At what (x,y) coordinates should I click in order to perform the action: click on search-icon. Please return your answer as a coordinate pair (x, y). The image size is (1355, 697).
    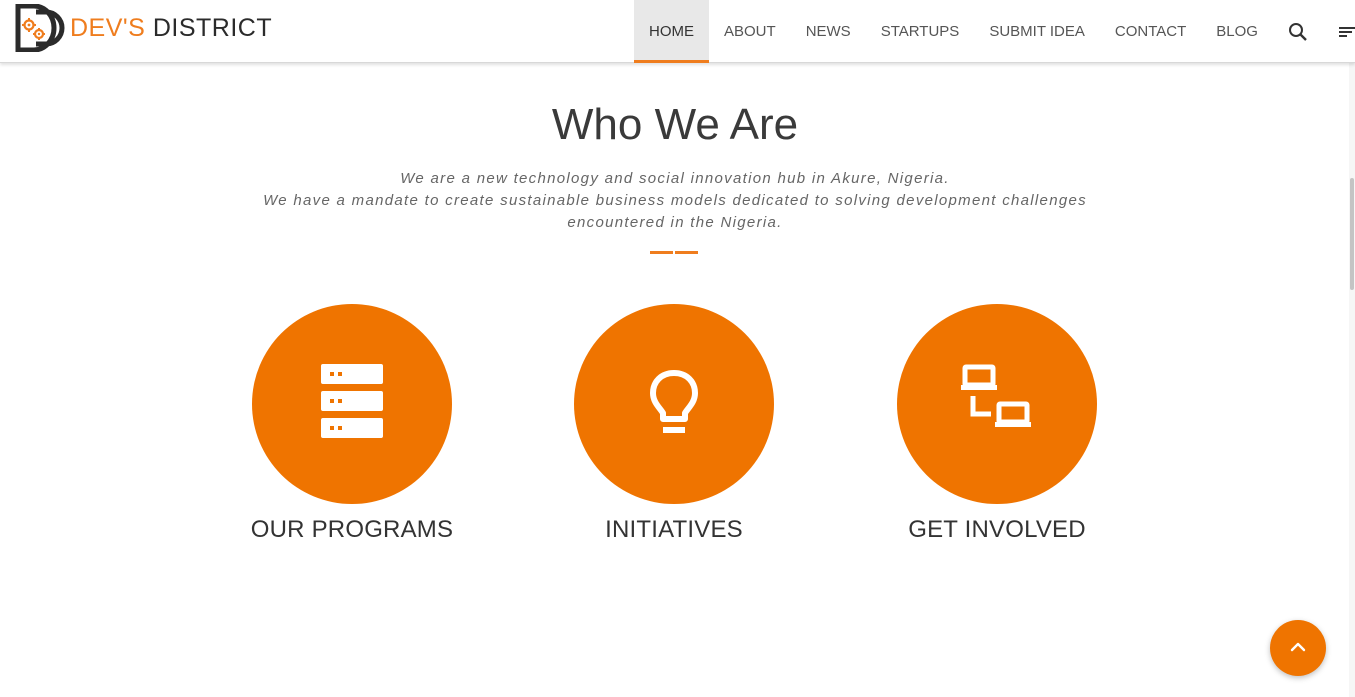
    Looking at the image, I should click on (1298, 31).